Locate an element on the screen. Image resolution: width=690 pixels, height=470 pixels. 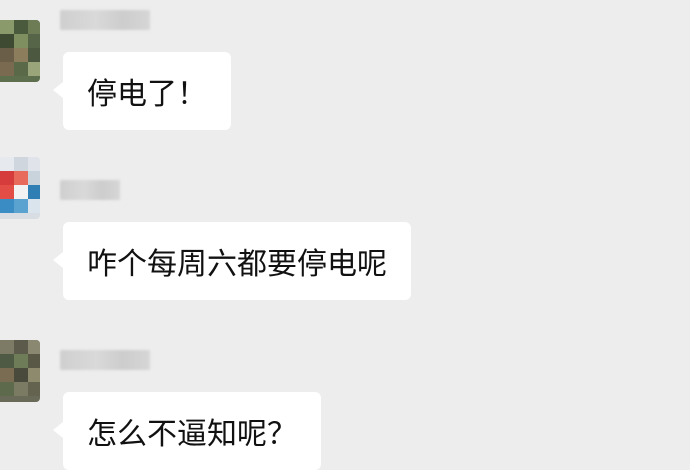
message-bubble: 咋个每周六都要停电呢 is located at coordinates (232, 261).